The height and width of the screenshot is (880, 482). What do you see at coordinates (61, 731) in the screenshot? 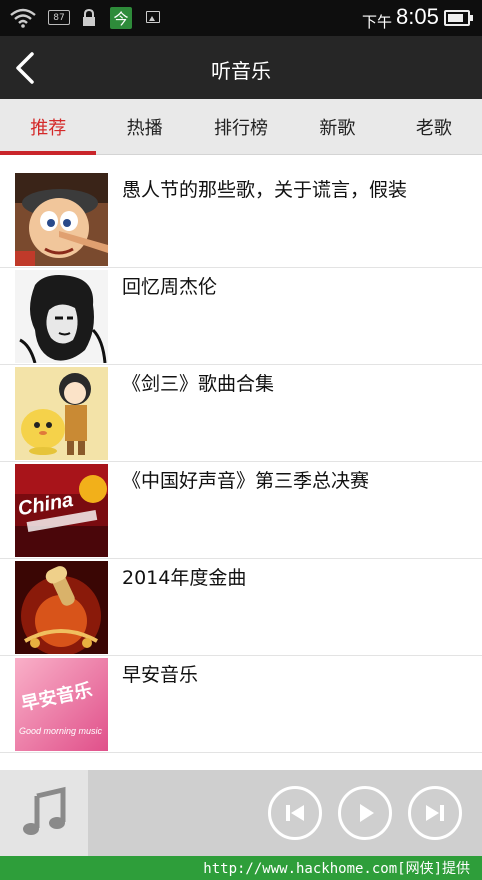
I see `thumbnail-subcaption: Good morning music` at bounding box center [61, 731].